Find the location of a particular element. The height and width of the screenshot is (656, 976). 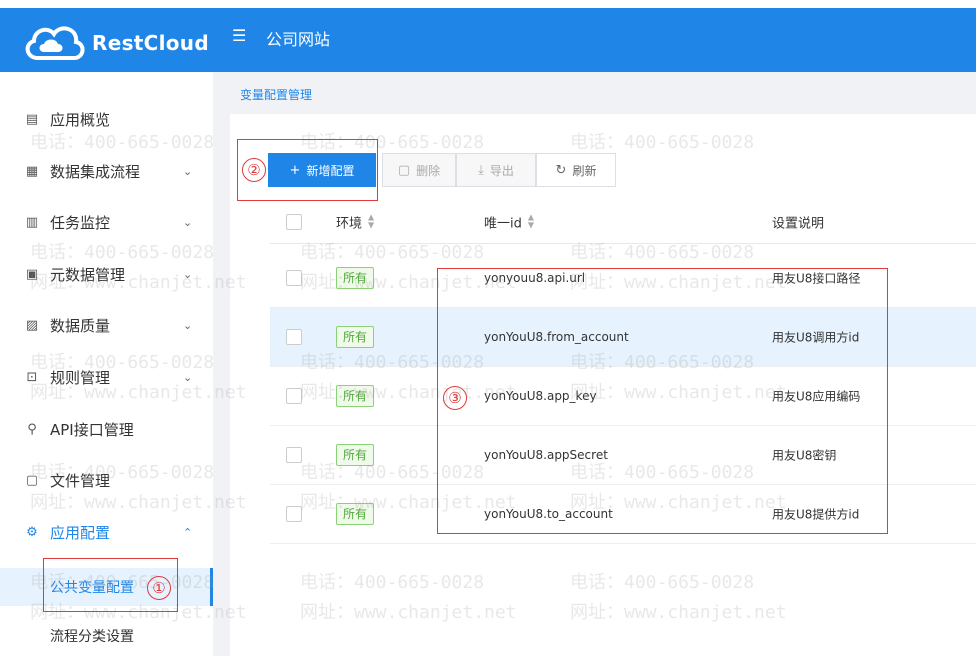

delete-label: 删除 is located at coordinates (428, 170).